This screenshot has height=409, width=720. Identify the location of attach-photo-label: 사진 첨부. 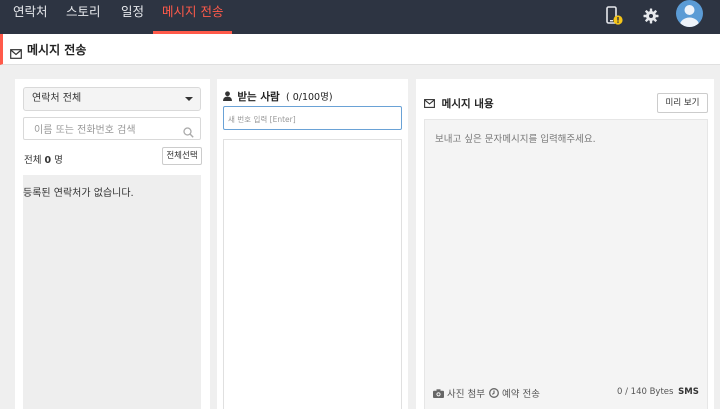
(466, 394).